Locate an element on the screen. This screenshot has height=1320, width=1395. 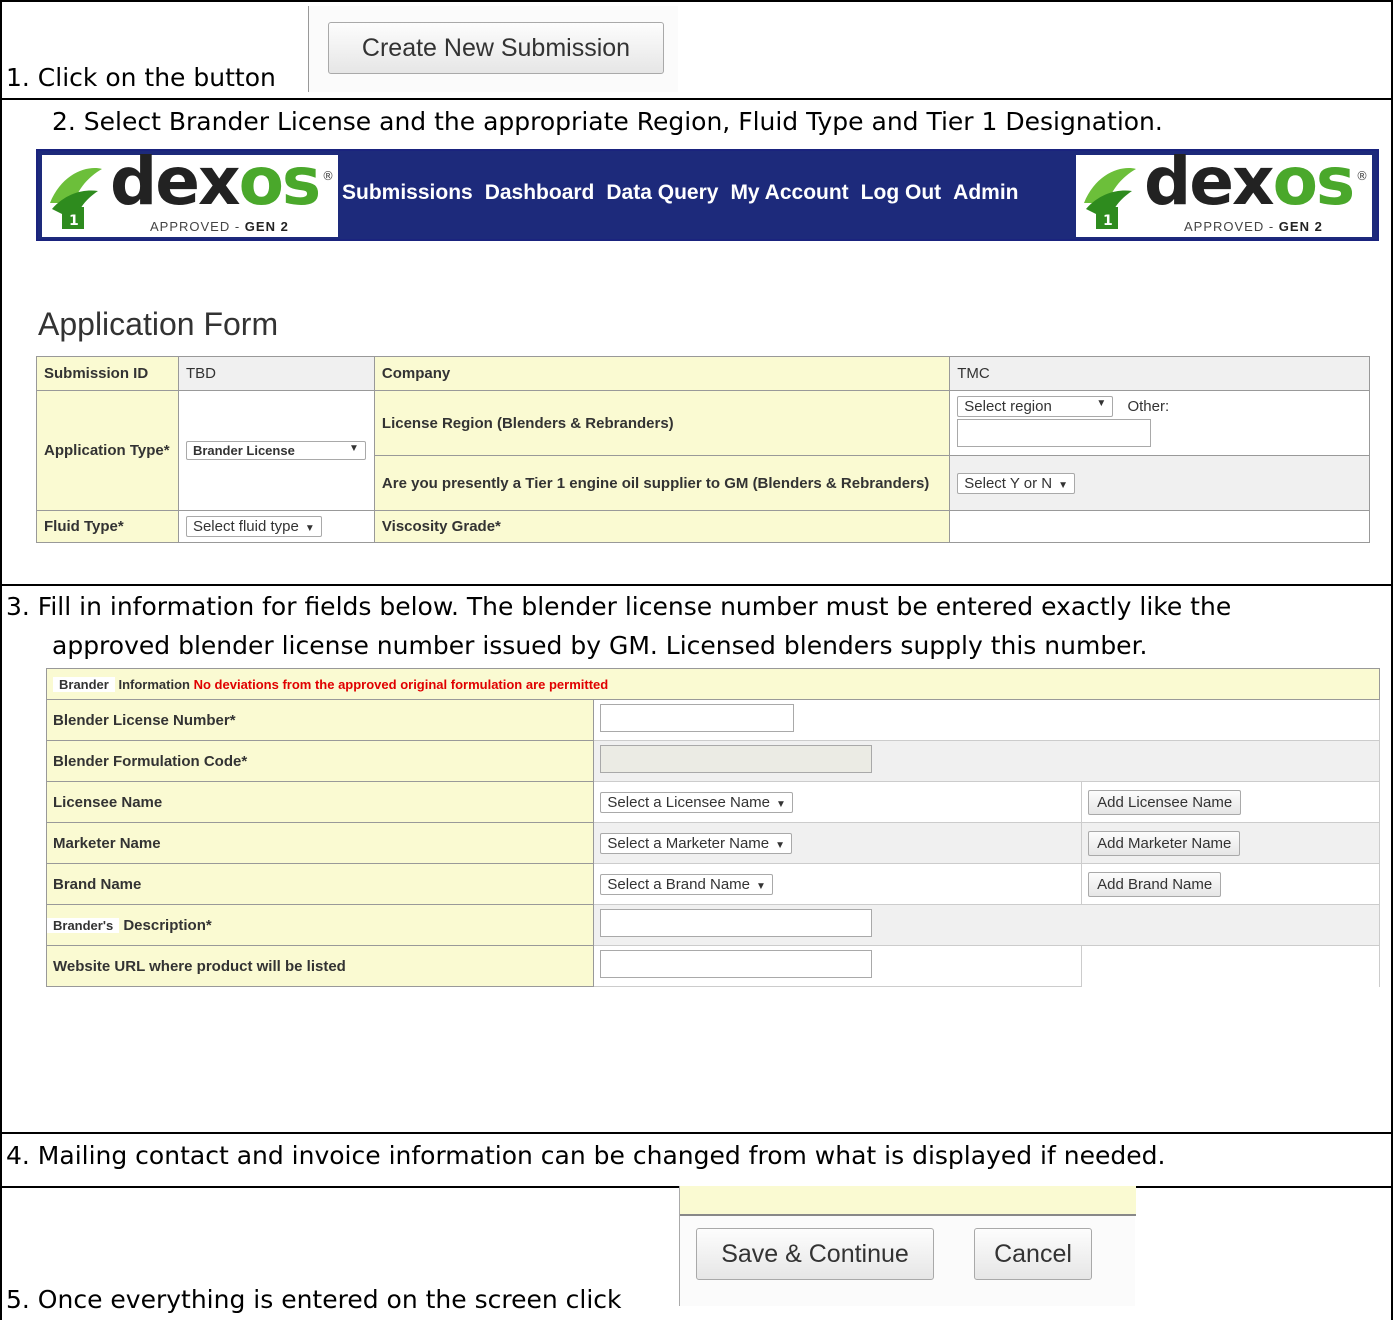
company-value: TMC is located at coordinates (1159, 373).